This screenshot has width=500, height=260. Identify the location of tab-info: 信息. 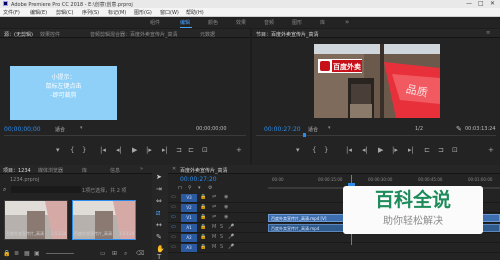
(115, 170).